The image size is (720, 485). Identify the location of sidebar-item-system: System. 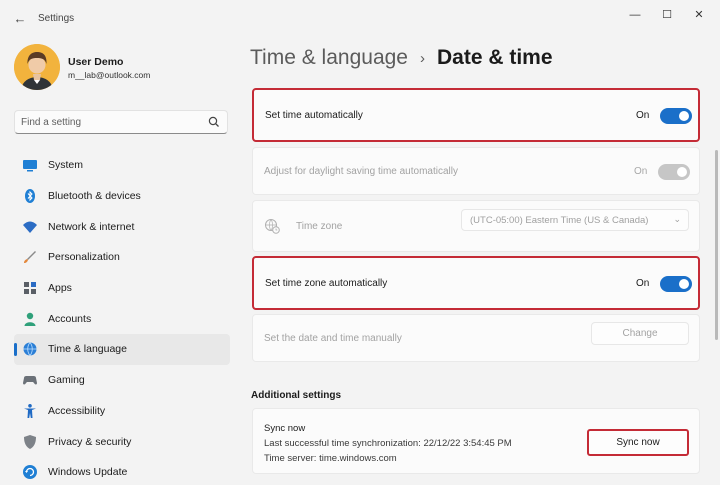
(122, 165).